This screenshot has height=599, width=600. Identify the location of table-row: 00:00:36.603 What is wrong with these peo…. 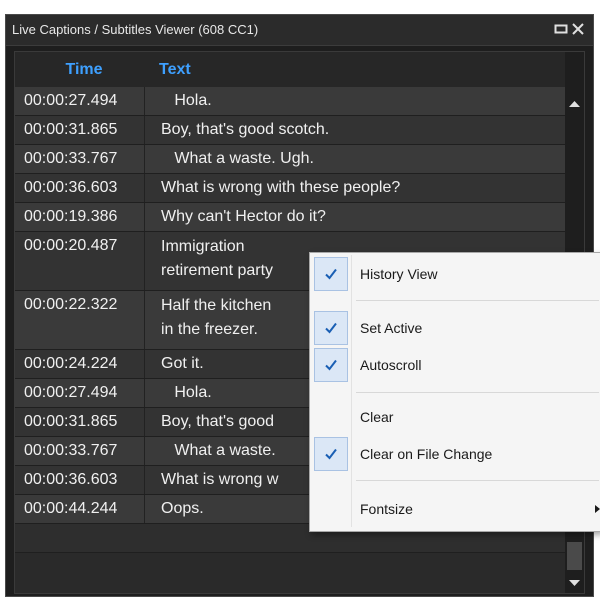
(290, 188).